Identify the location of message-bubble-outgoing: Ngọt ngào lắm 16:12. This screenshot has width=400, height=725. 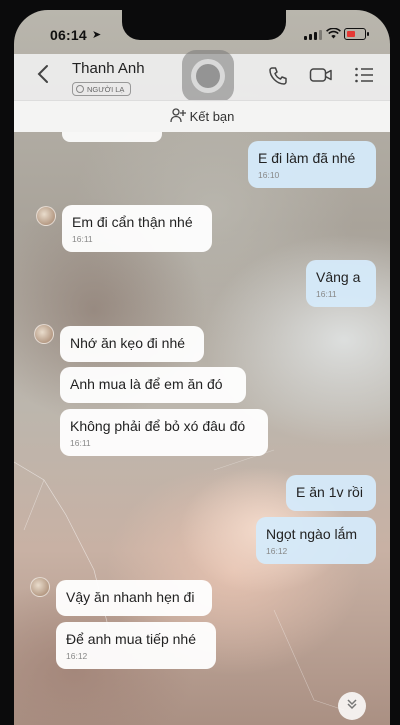
(316, 540).